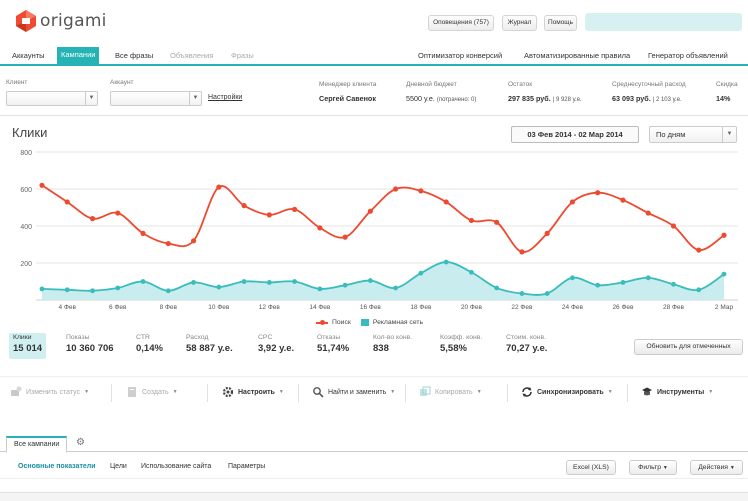 Image resolution: width=748 pixels, height=501 pixels. What do you see at coordinates (73, 21) in the screenshot?
I see `logo-text: origami` at bounding box center [73, 21].